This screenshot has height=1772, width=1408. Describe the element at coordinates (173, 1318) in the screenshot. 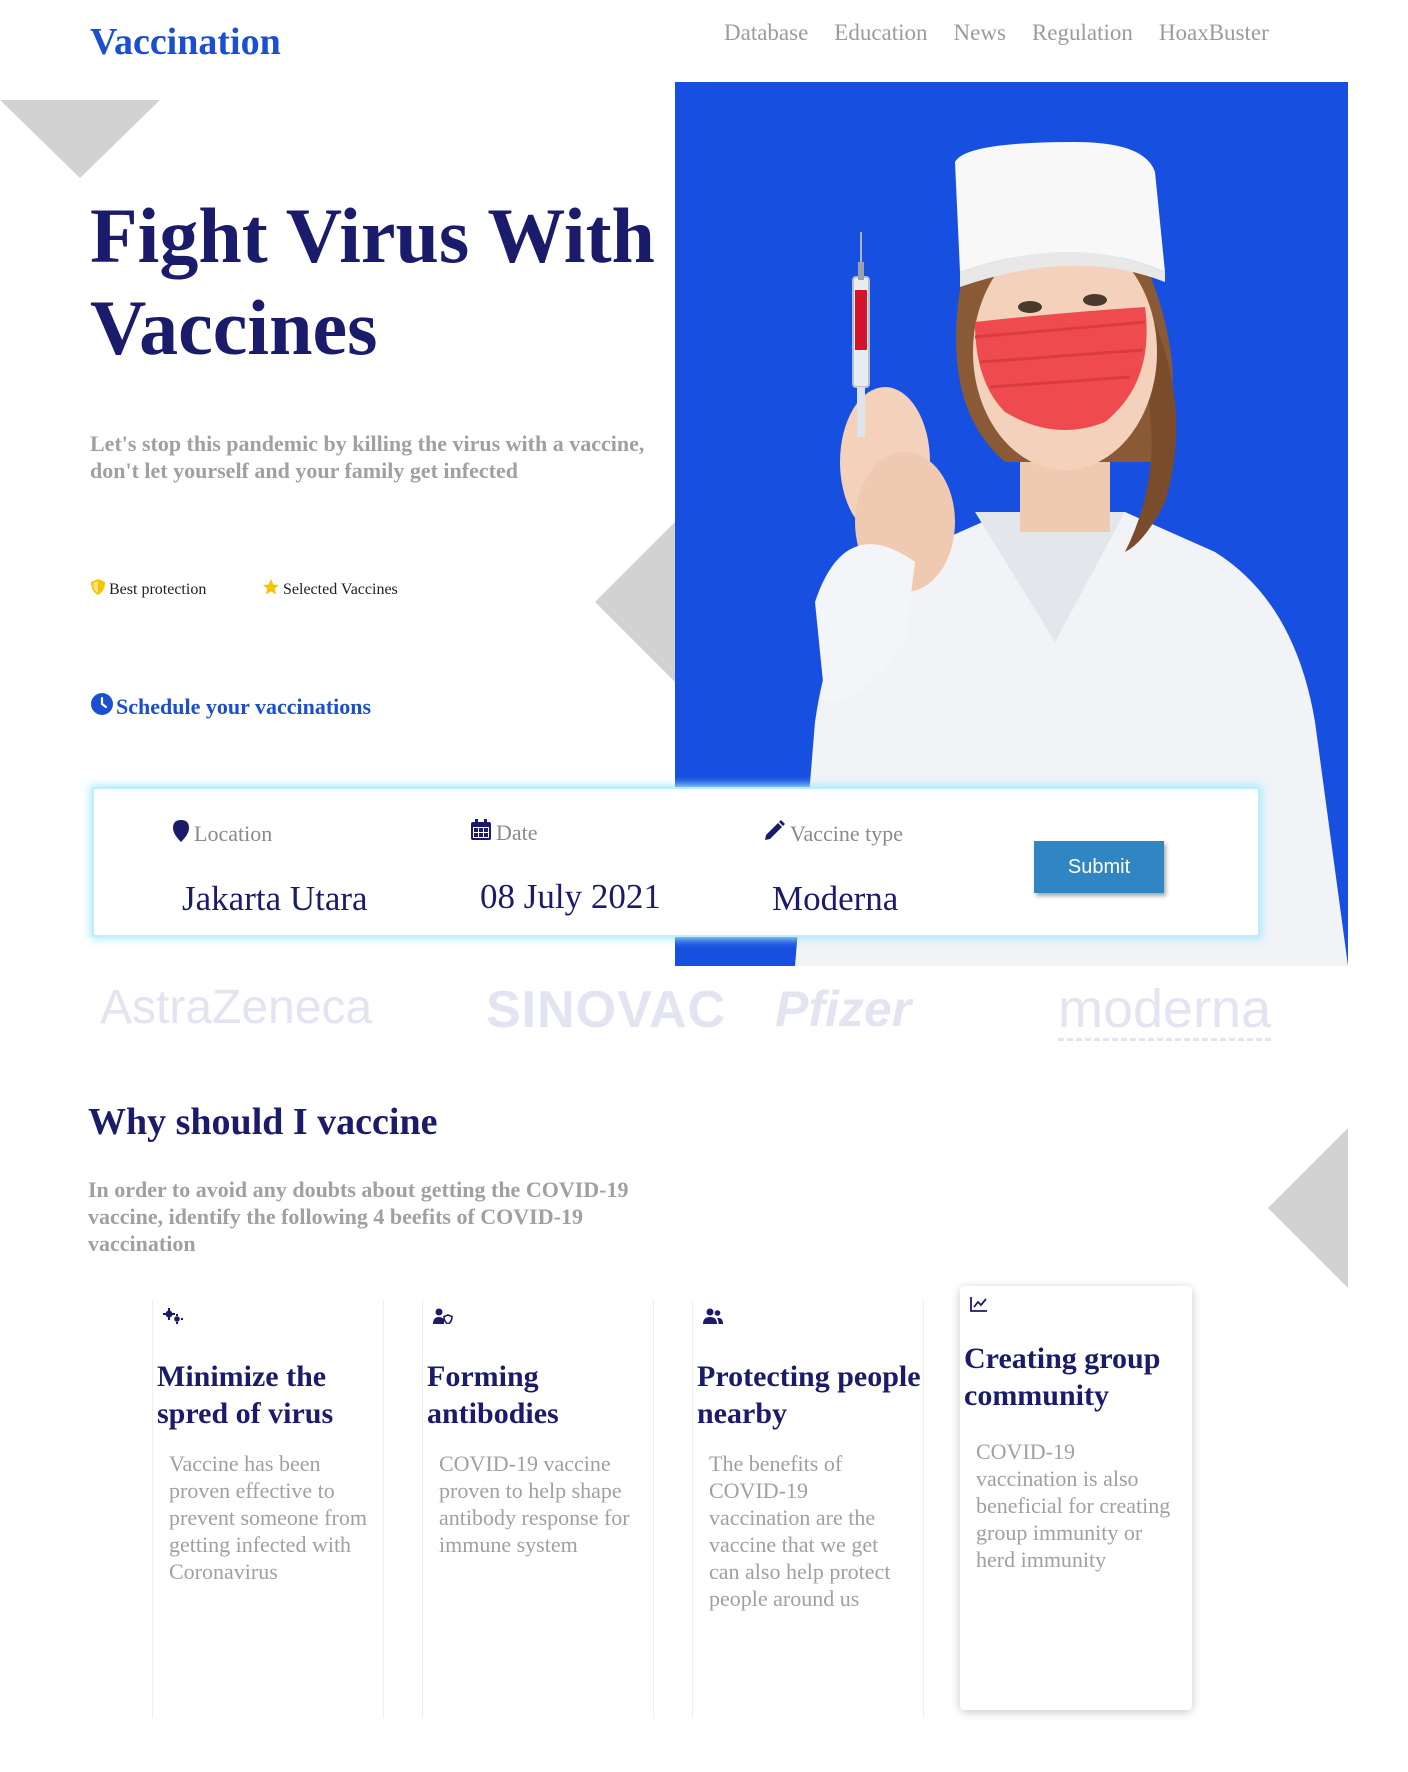

I see `virus-icon` at that location.